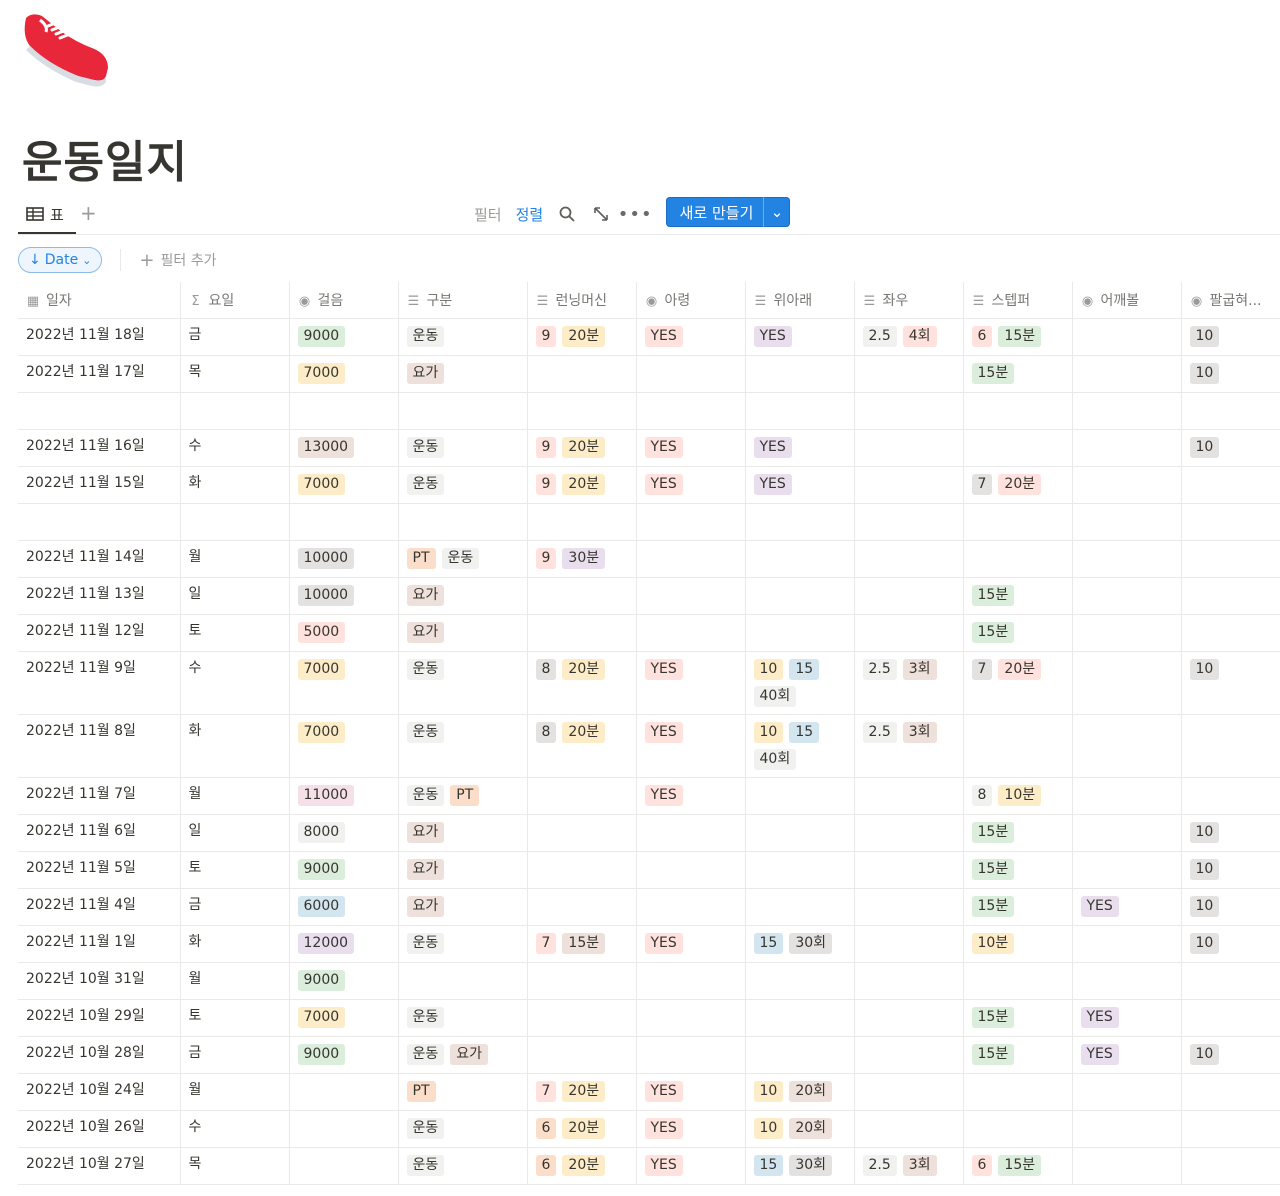 This screenshot has height=1196, width=1280. I want to click on column-header-stepper: ☰ 스텝퍼, so click(1018, 300).